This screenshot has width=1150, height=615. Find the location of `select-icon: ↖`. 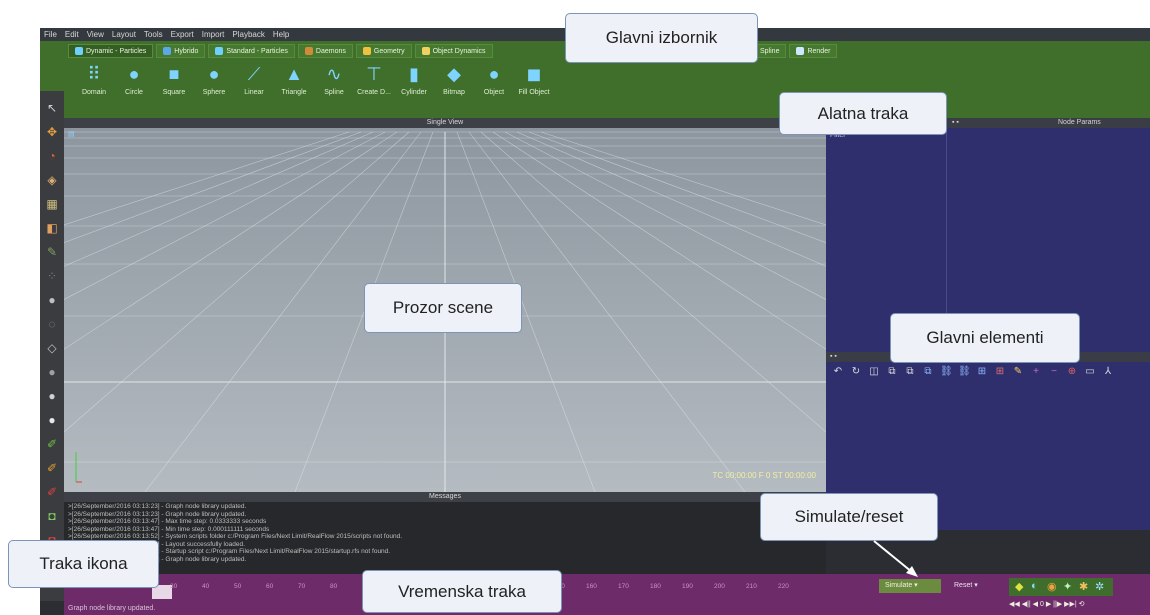

select-icon: ↖ is located at coordinates (52, 108).